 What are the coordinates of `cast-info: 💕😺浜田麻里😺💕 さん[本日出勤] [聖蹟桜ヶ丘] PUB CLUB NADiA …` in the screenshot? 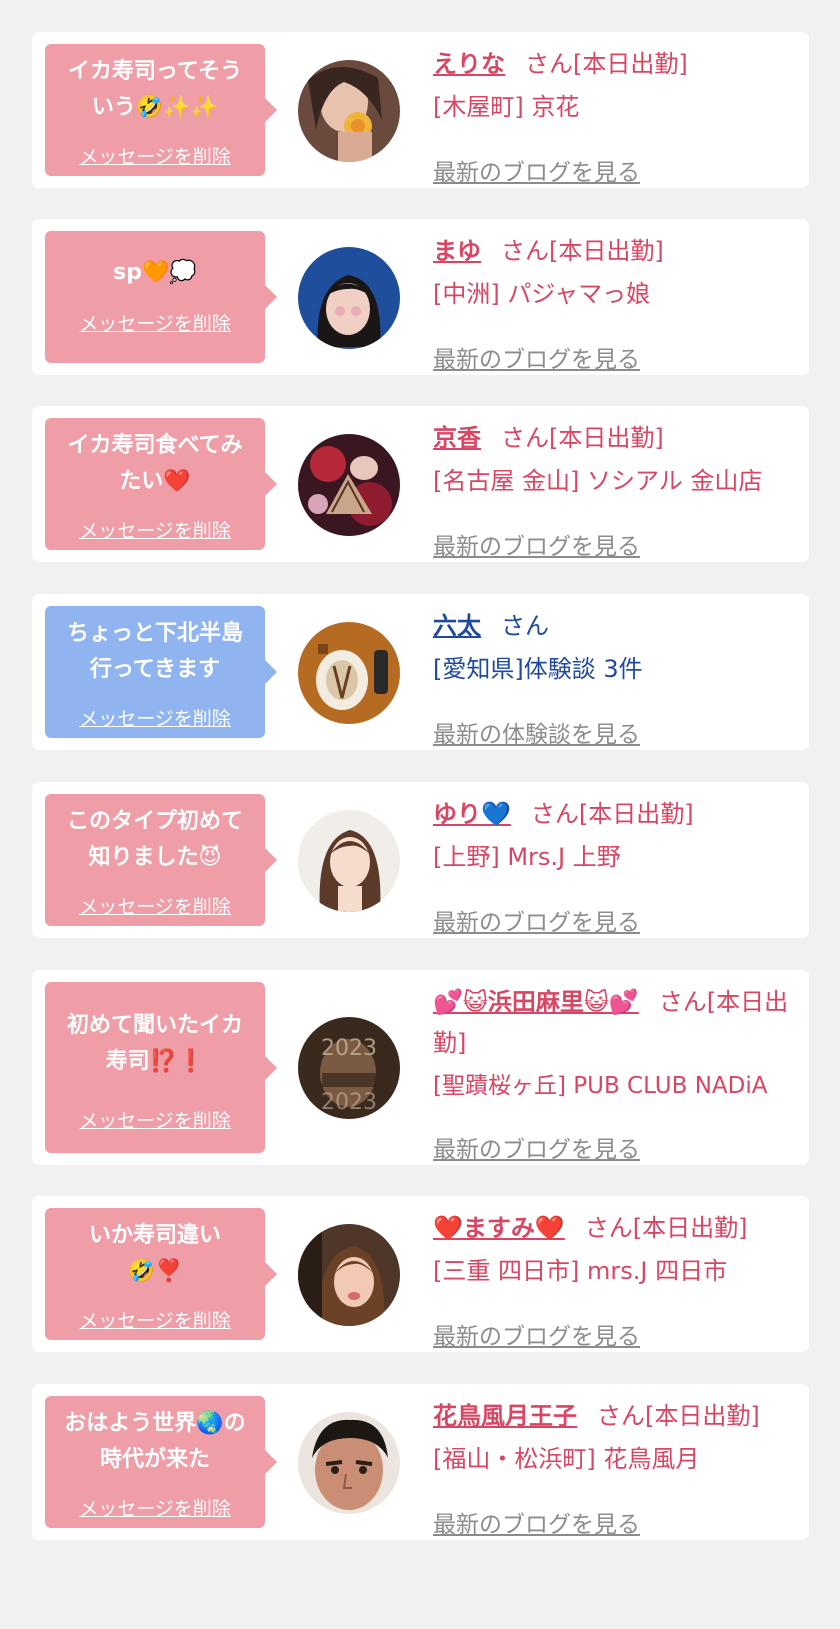 It's located at (616, 1072).